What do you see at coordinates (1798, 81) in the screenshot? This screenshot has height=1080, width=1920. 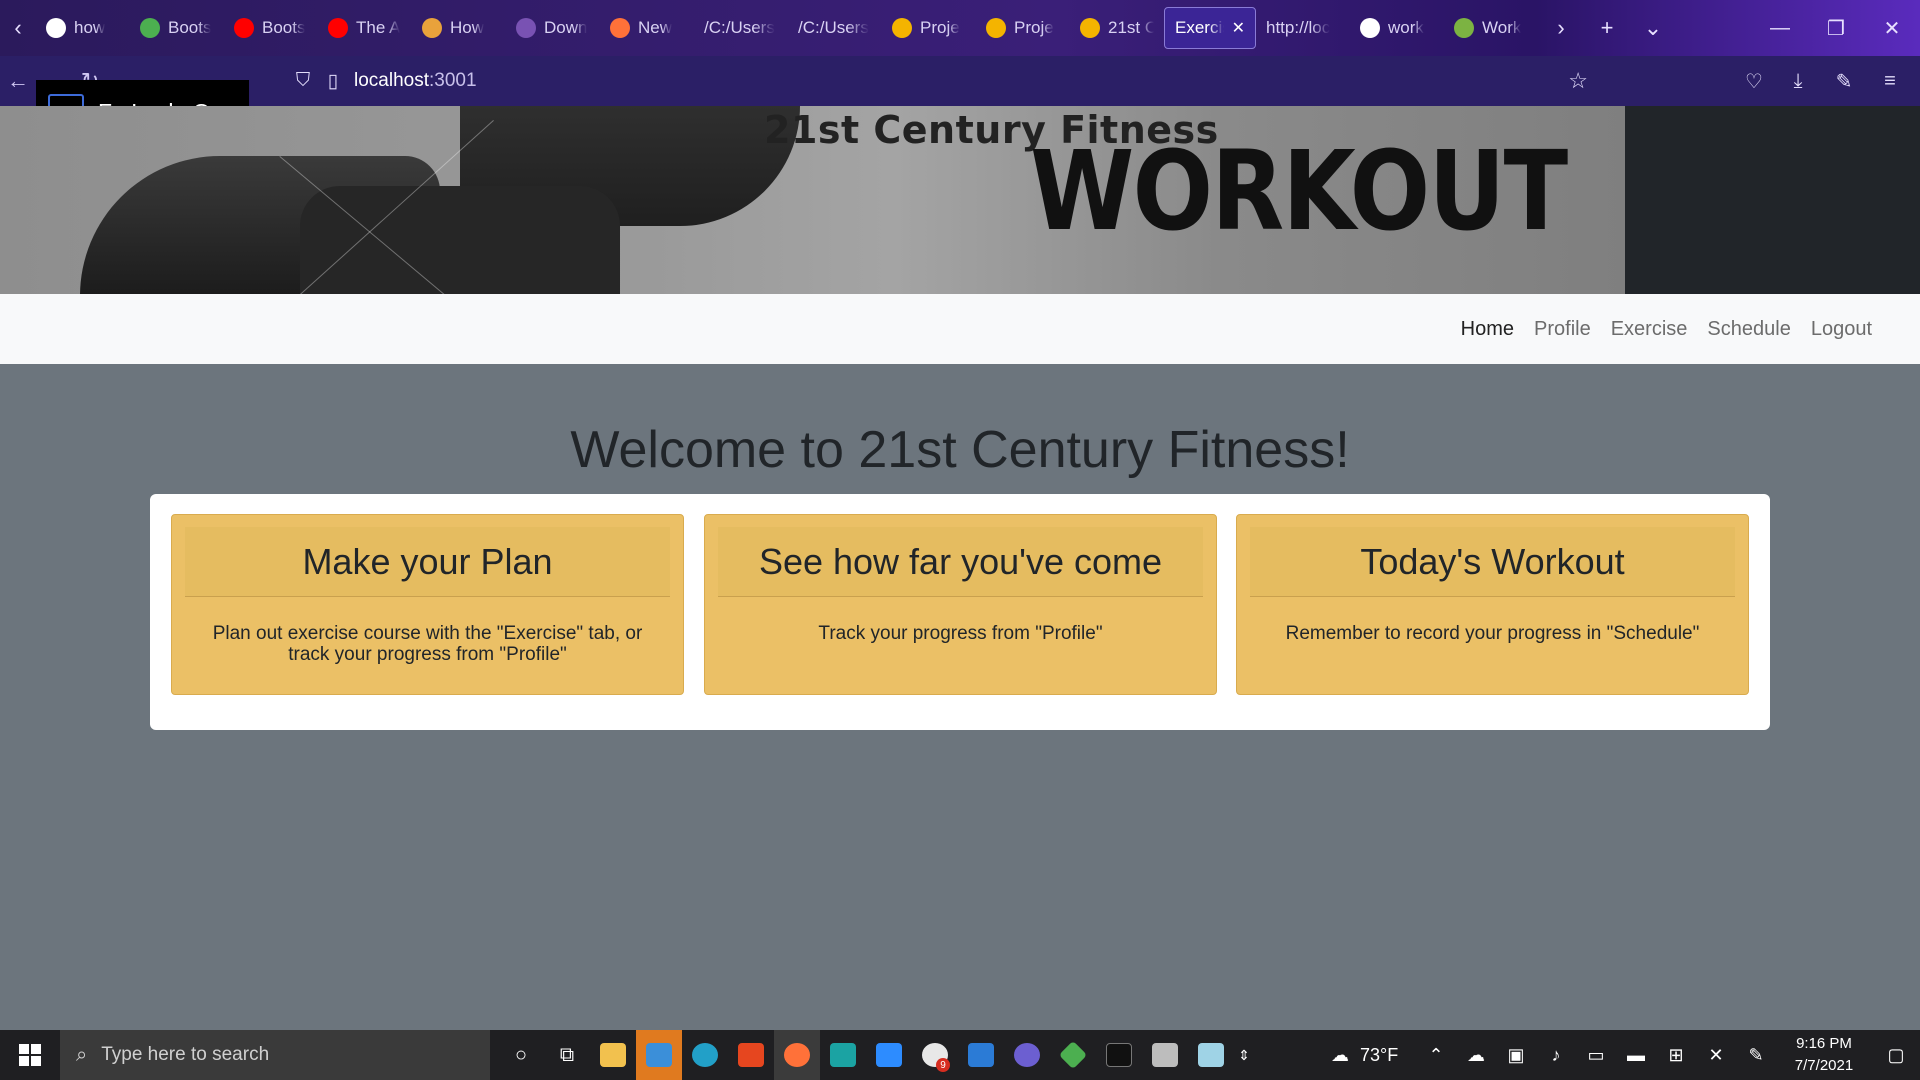 I see `downloads-icon: ⤓` at bounding box center [1798, 81].